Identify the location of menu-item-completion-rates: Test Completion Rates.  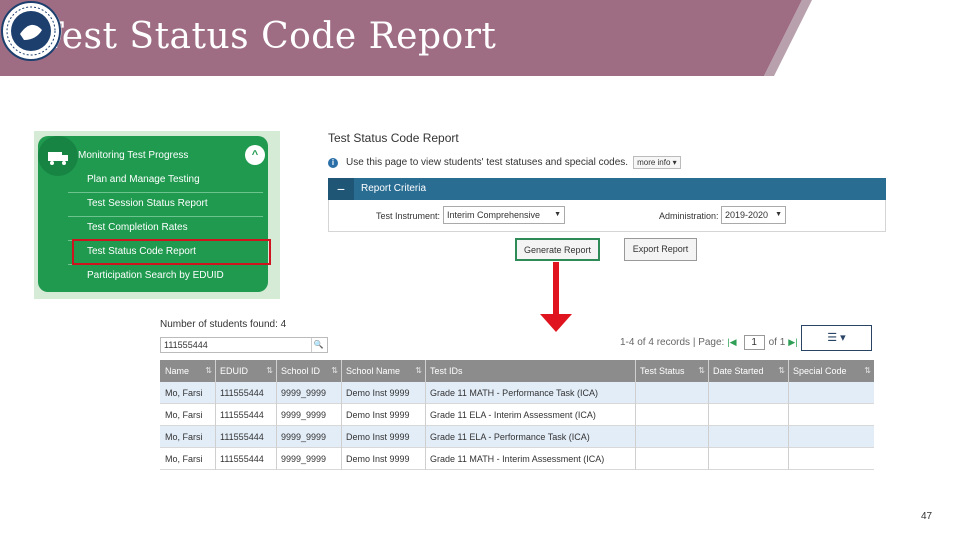
(165, 229).